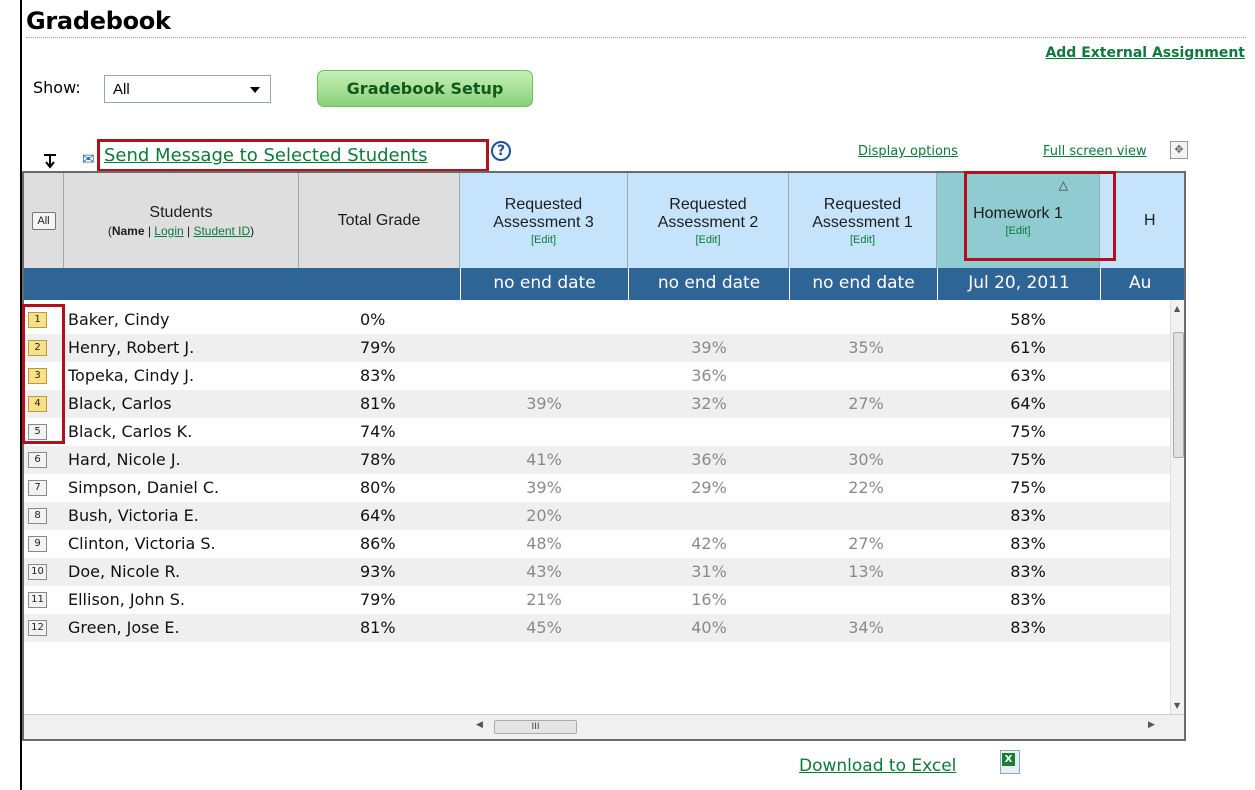 Image resolution: width=1255 pixels, height=790 pixels. Describe the element at coordinates (131, 375) in the screenshot. I see `student-name: Topeka, Cindy J.` at that location.